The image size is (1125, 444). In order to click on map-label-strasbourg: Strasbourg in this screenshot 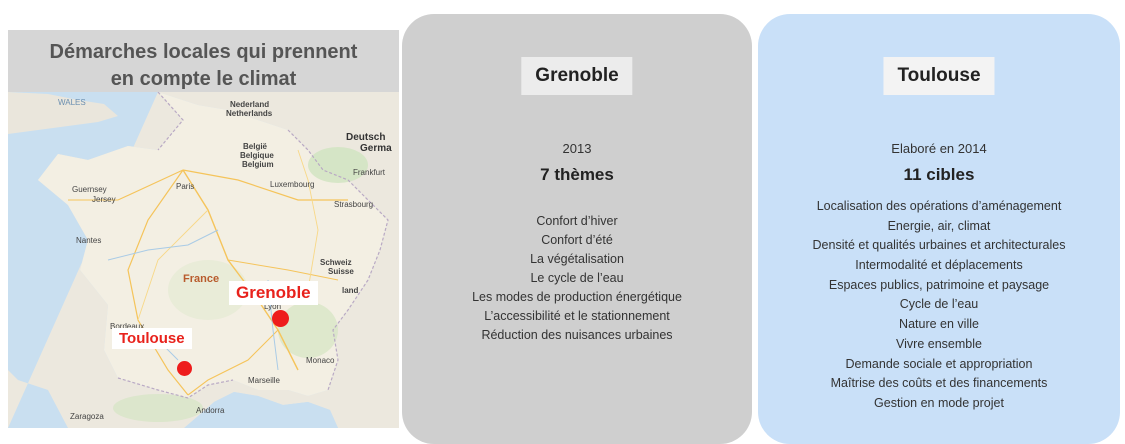, I will do `click(354, 204)`.